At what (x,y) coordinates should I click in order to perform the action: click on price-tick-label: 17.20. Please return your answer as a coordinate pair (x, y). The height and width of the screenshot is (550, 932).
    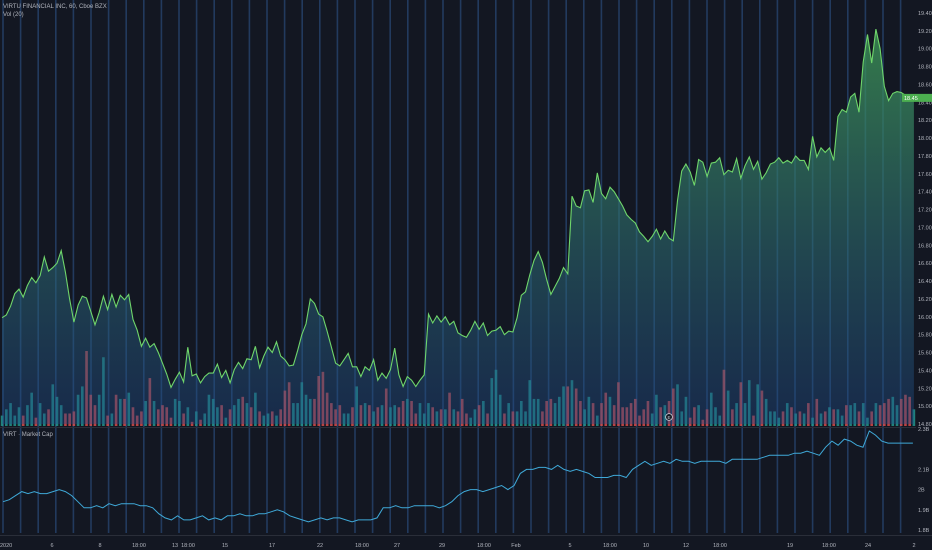
    Looking at the image, I should click on (925, 211).